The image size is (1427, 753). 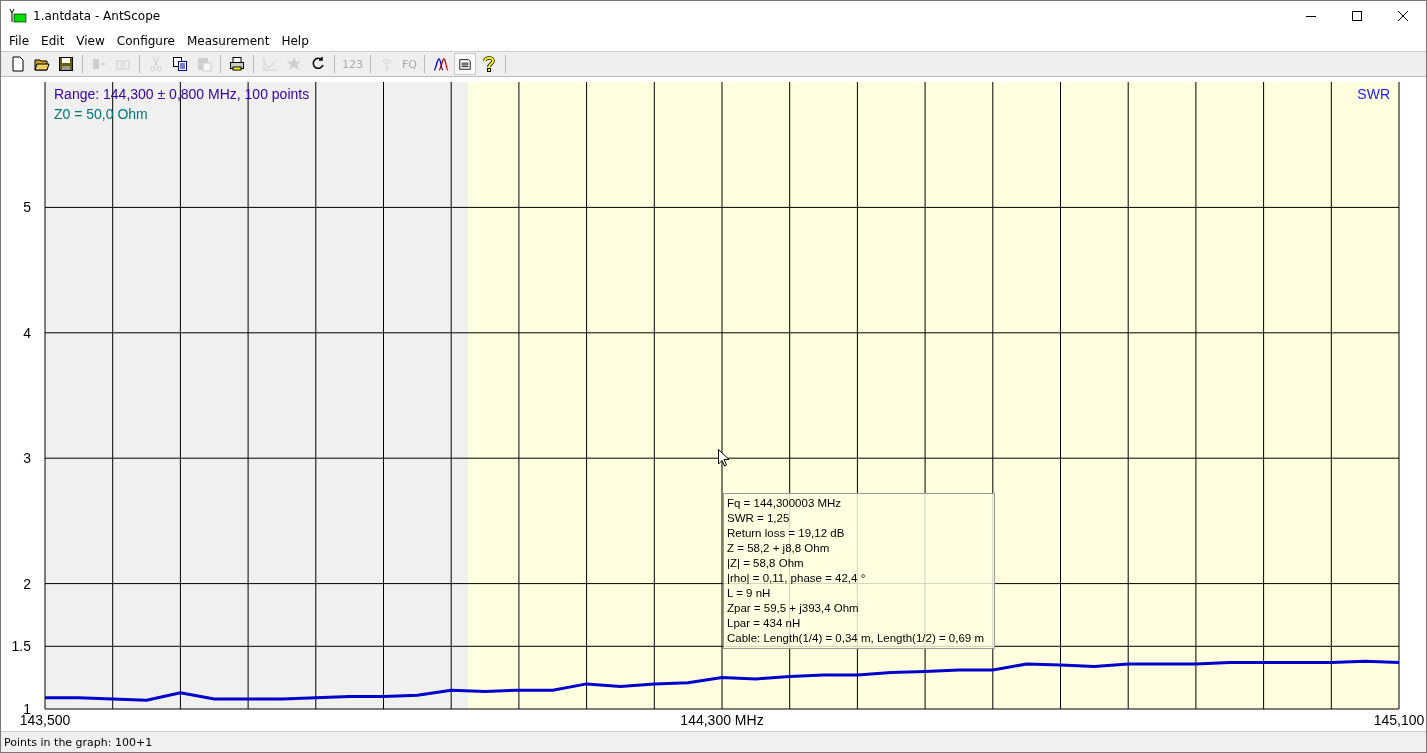 I want to click on x-axis-label: 144,300 MHz, so click(x=722, y=720).